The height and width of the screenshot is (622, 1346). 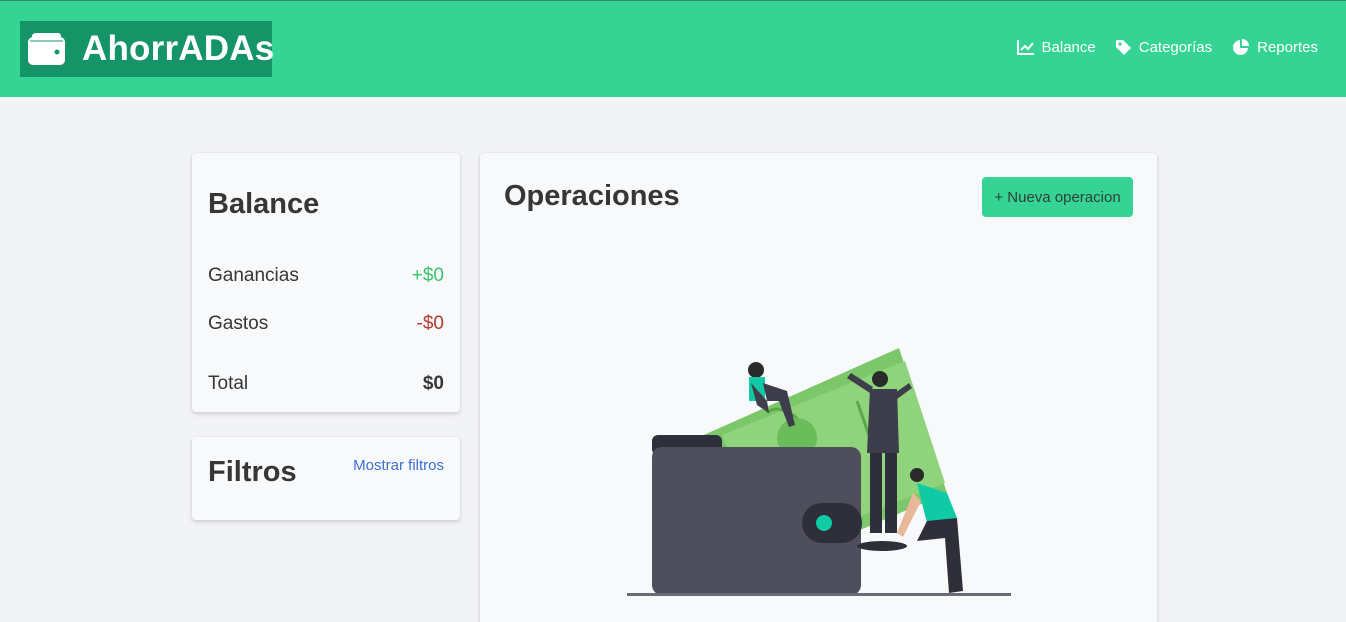 What do you see at coordinates (252, 472) in the screenshot?
I see `filters-title: Filtros` at bounding box center [252, 472].